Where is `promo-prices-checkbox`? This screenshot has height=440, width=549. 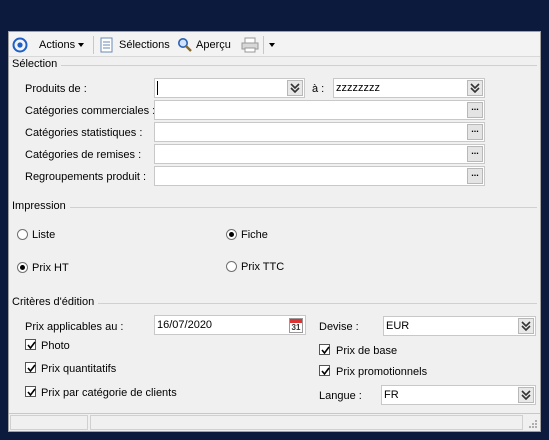
promo-prices-checkbox is located at coordinates (324, 370).